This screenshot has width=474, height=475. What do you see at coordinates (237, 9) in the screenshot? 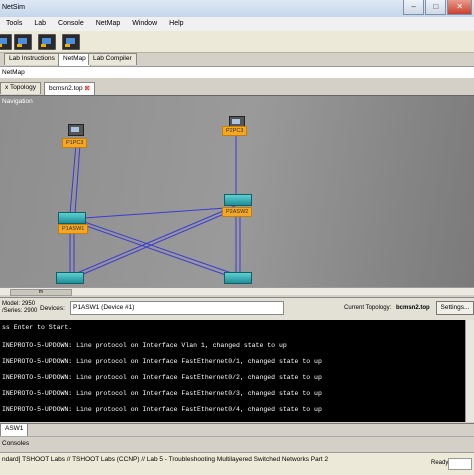
I see `title-bar: NetSim – □ ✕` at bounding box center [237, 9].